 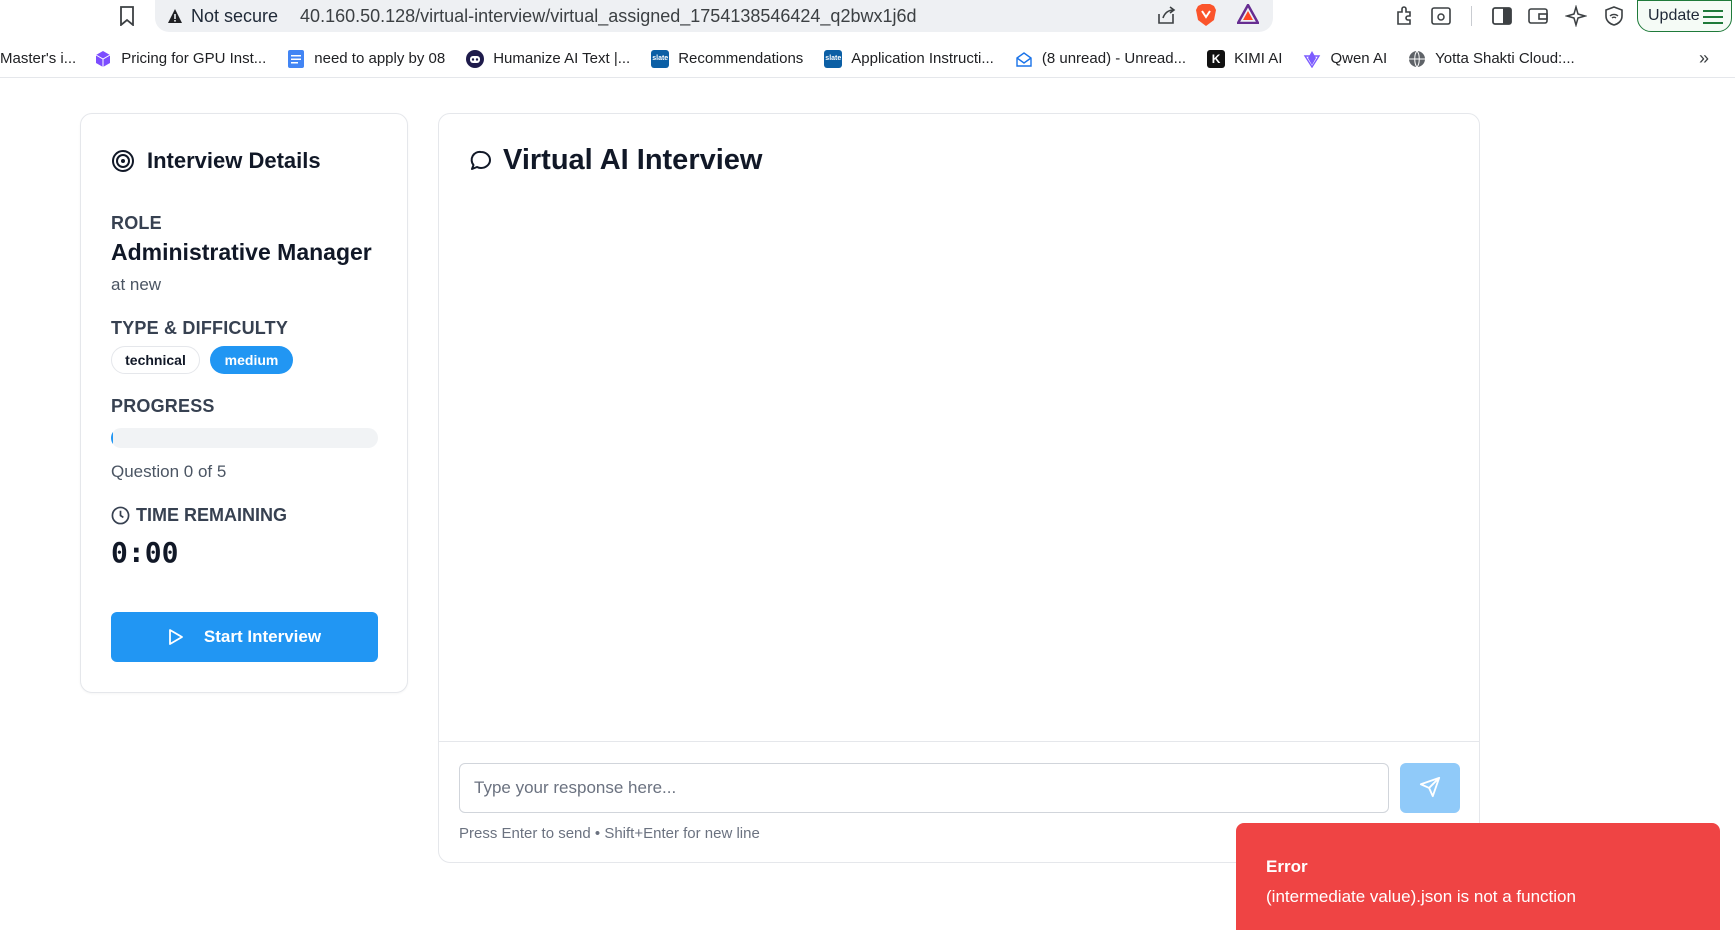 What do you see at coordinates (251, 360) in the screenshot?
I see `difficulty-badge: medium` at bounding box center [251, 360].